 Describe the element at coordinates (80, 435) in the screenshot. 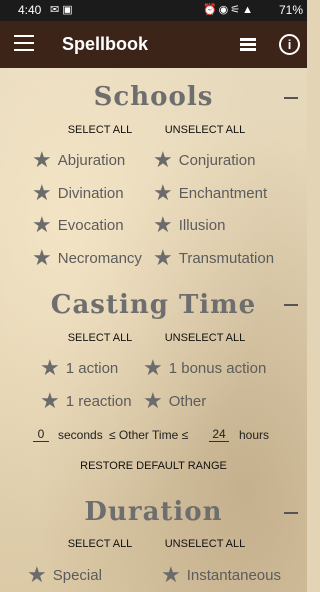

I see `min-time-unit-select: seconds` at that location.